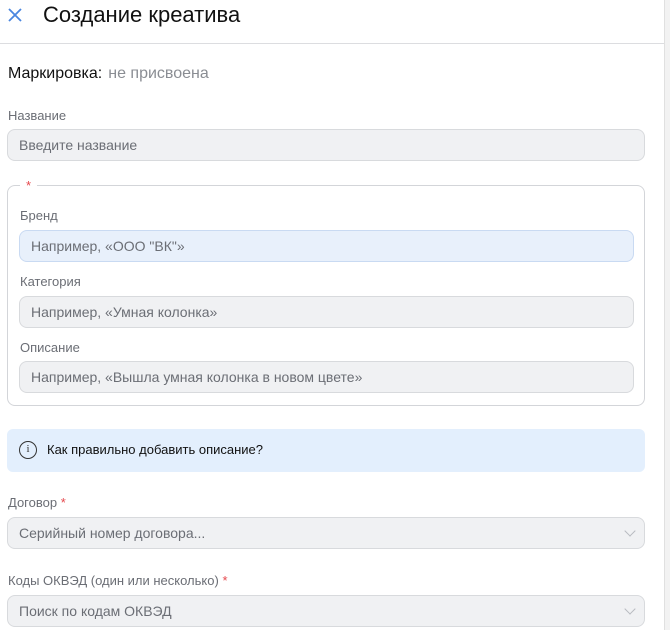  What do you see at coordinates (28, 450) in the screenshot?
I see `info-icon: i` at bounding box center [28, 450].